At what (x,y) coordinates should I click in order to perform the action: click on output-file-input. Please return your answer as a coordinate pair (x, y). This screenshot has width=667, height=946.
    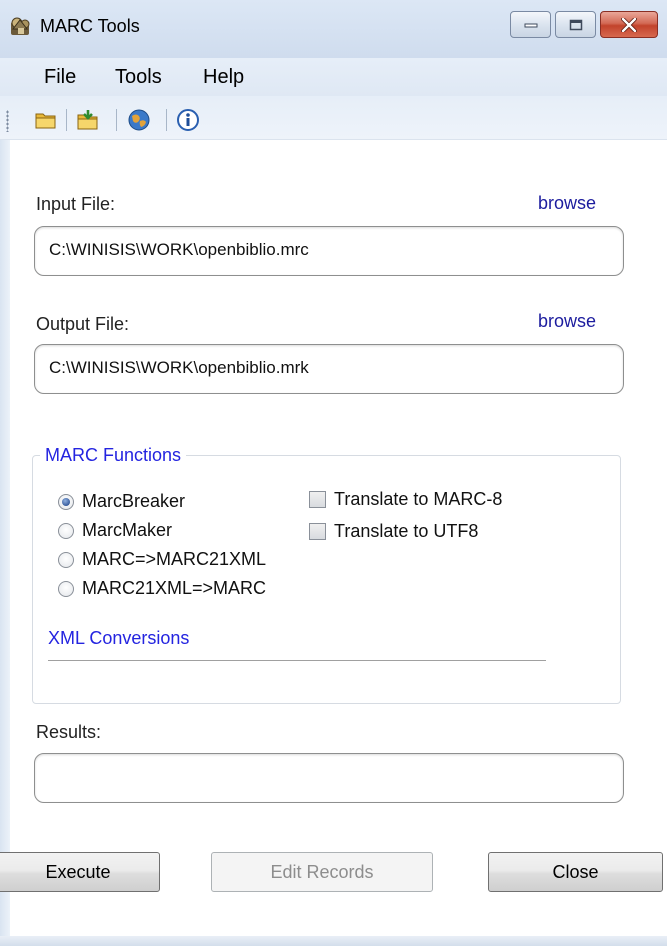
    Looking at the image, I should click on (329, 368).